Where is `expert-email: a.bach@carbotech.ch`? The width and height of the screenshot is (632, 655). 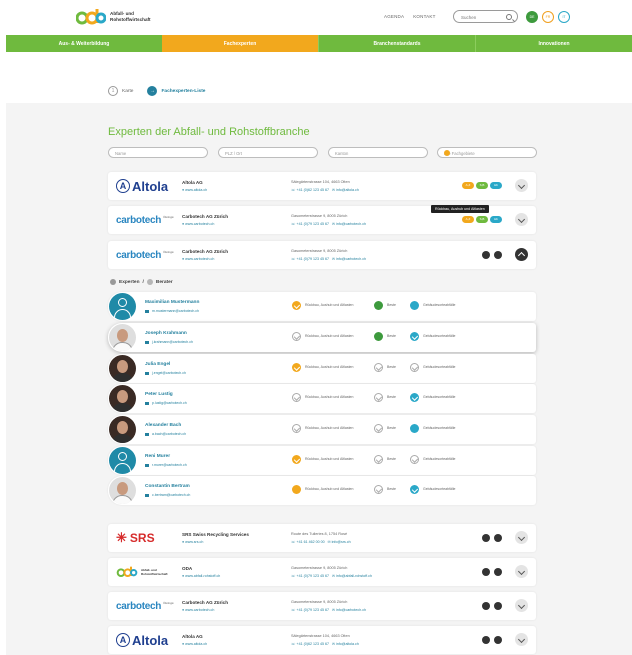
expert-email: a.bach@carbotech.ch is located at coordinates (165, 434).